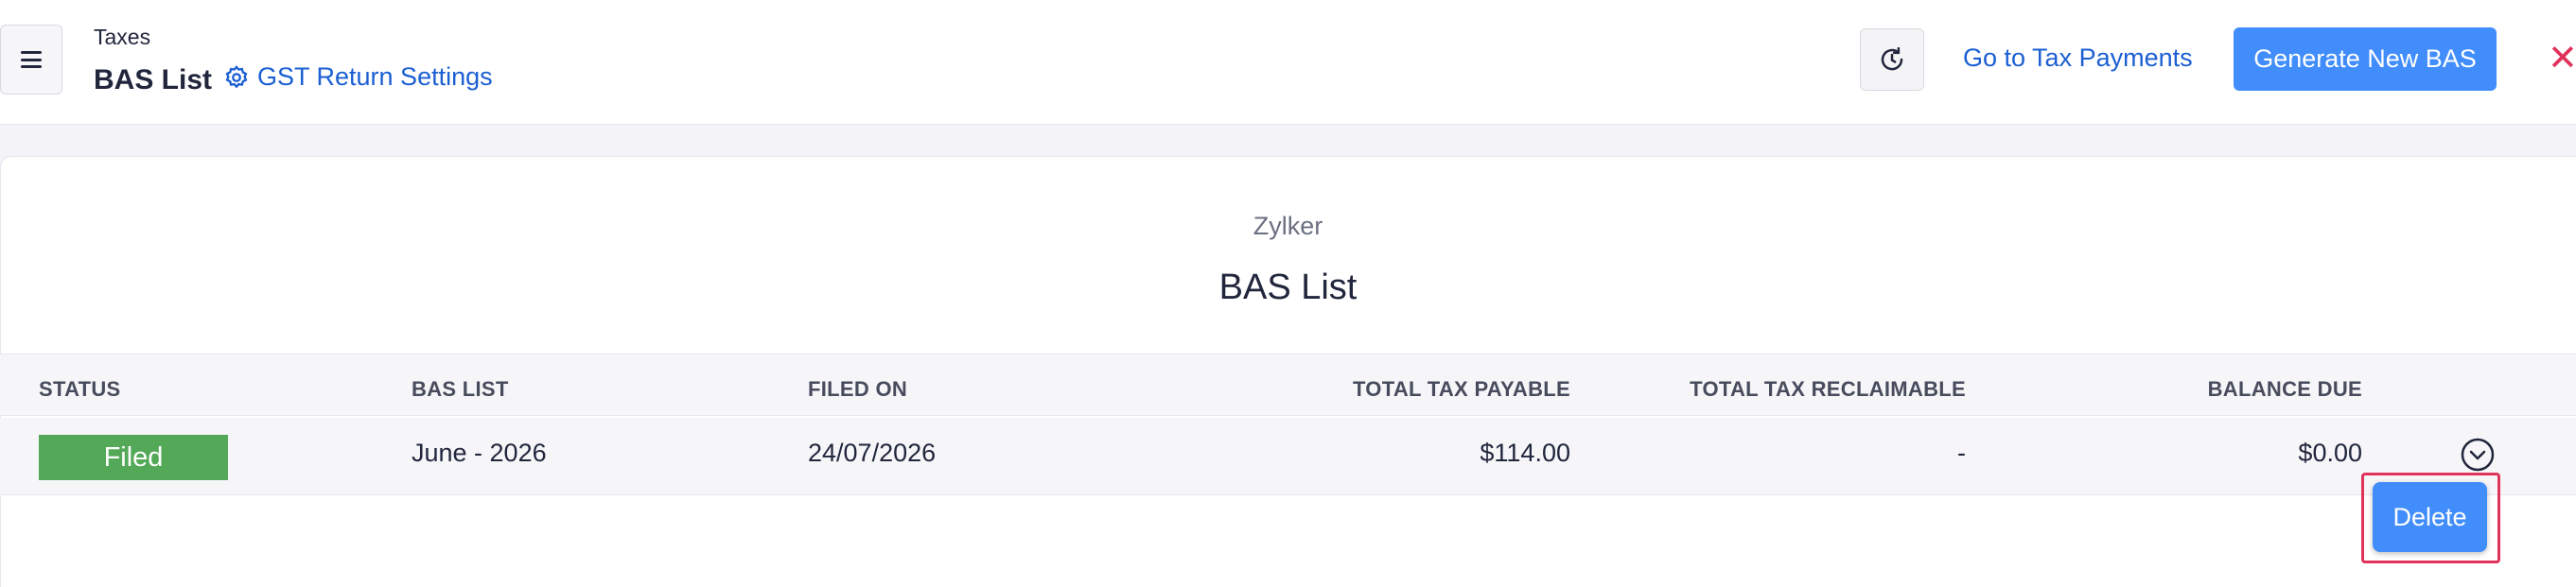 Image resolution: width=2576 pixels, height=587 pixels. What do you see at coordinates (375, 76) in the screenshot?
I see `gst-return-settings-label: GST Return Settings` at bounding box center [375, 76].